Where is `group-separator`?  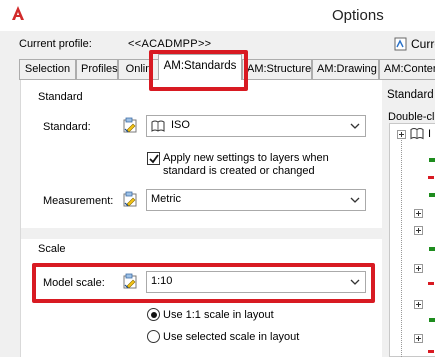 group-separator is located at coordinates (201, 233).